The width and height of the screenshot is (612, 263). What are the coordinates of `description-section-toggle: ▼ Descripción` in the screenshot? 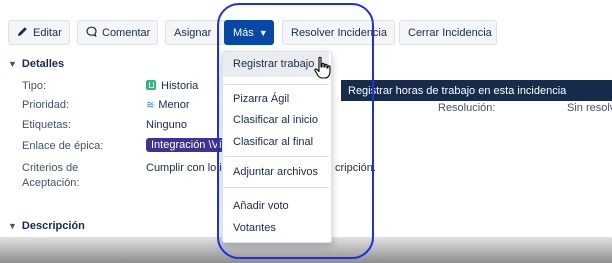 It's located at (46, 226).